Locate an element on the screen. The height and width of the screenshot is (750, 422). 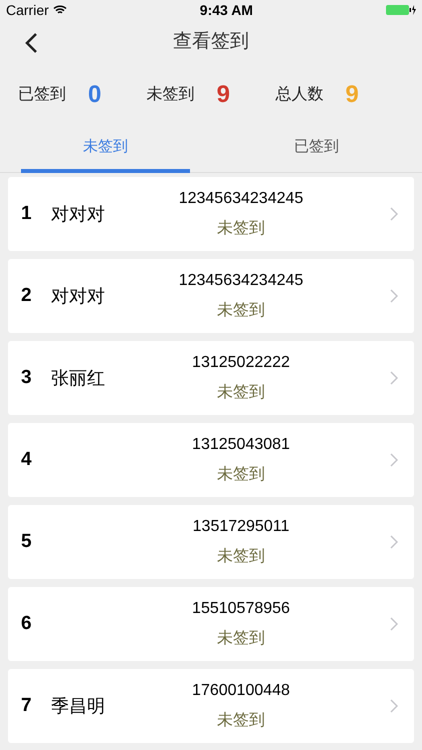
stat-label: 已签到 is located at coordinates (42, 95).